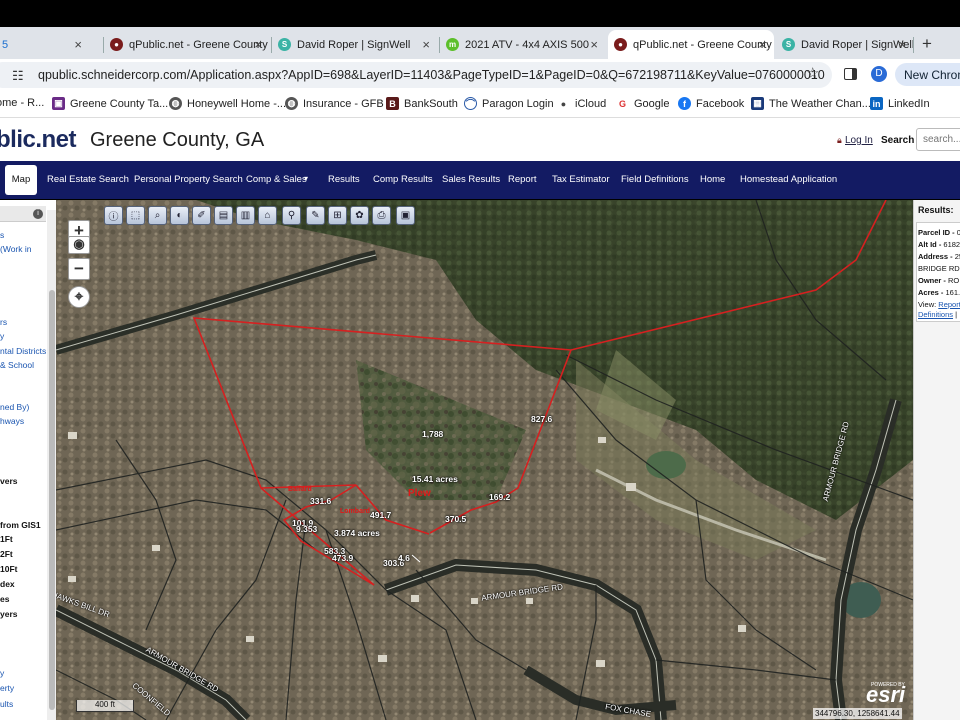 The width and height of the screenshot is (960, 720). What do you see at coordinates (179, 215) in the screenshot?
I see `identify-icon: ◐` at bounding box center [179, 215].